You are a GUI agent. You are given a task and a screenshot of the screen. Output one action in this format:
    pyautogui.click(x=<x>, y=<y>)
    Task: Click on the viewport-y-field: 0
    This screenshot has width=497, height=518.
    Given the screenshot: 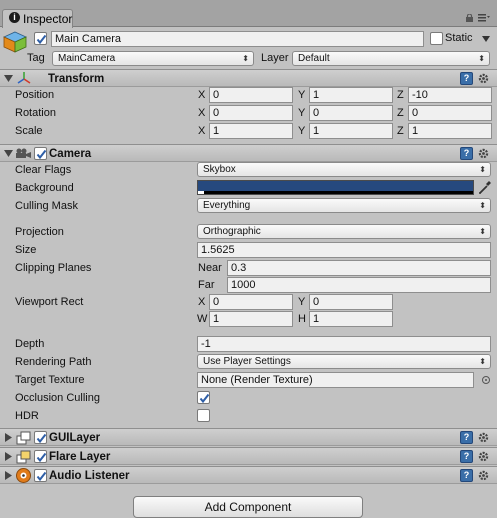 What is the action you would take?
    pyautogui.click(x=351, y=302)
    